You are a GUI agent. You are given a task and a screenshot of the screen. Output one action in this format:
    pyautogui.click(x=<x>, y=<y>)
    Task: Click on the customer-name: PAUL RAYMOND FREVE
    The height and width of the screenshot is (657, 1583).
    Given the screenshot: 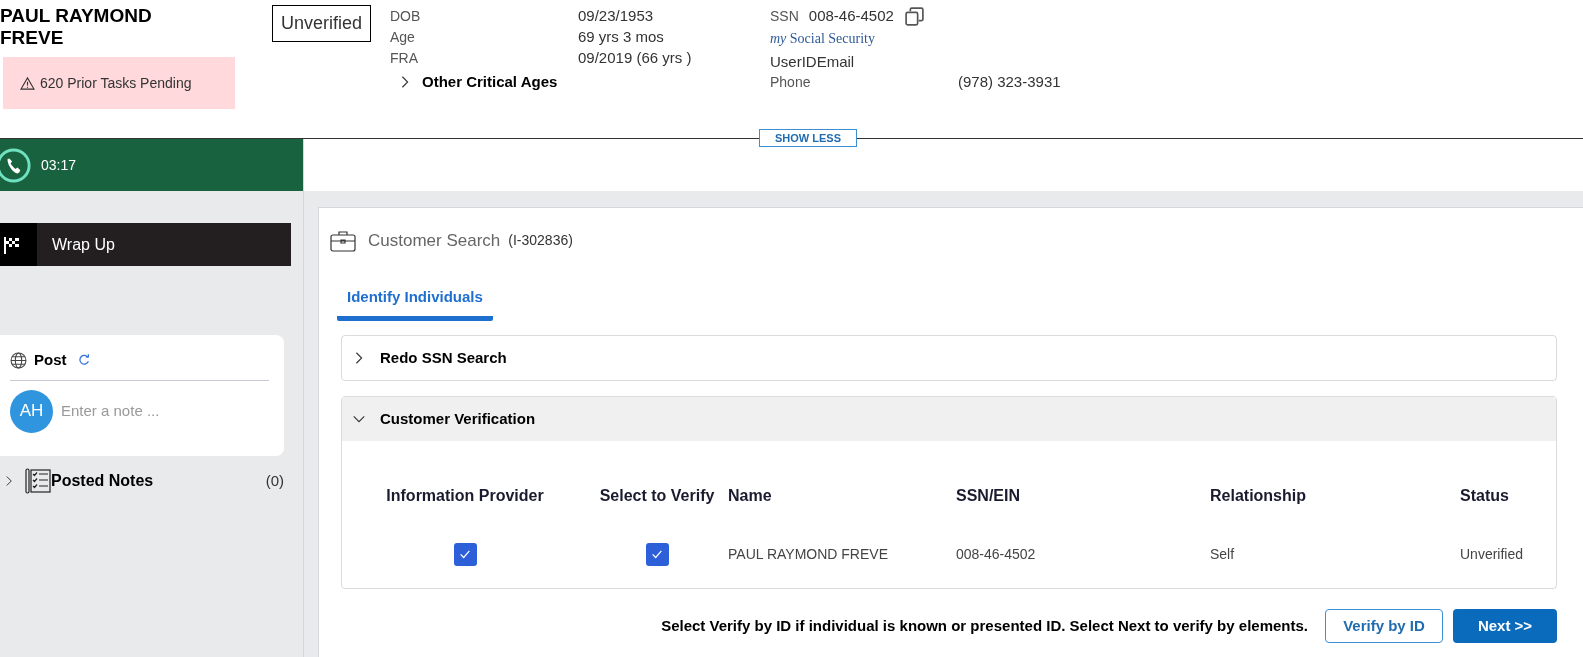 What is the action you would take?
    pyautogui.click(x=76, y=27)
    